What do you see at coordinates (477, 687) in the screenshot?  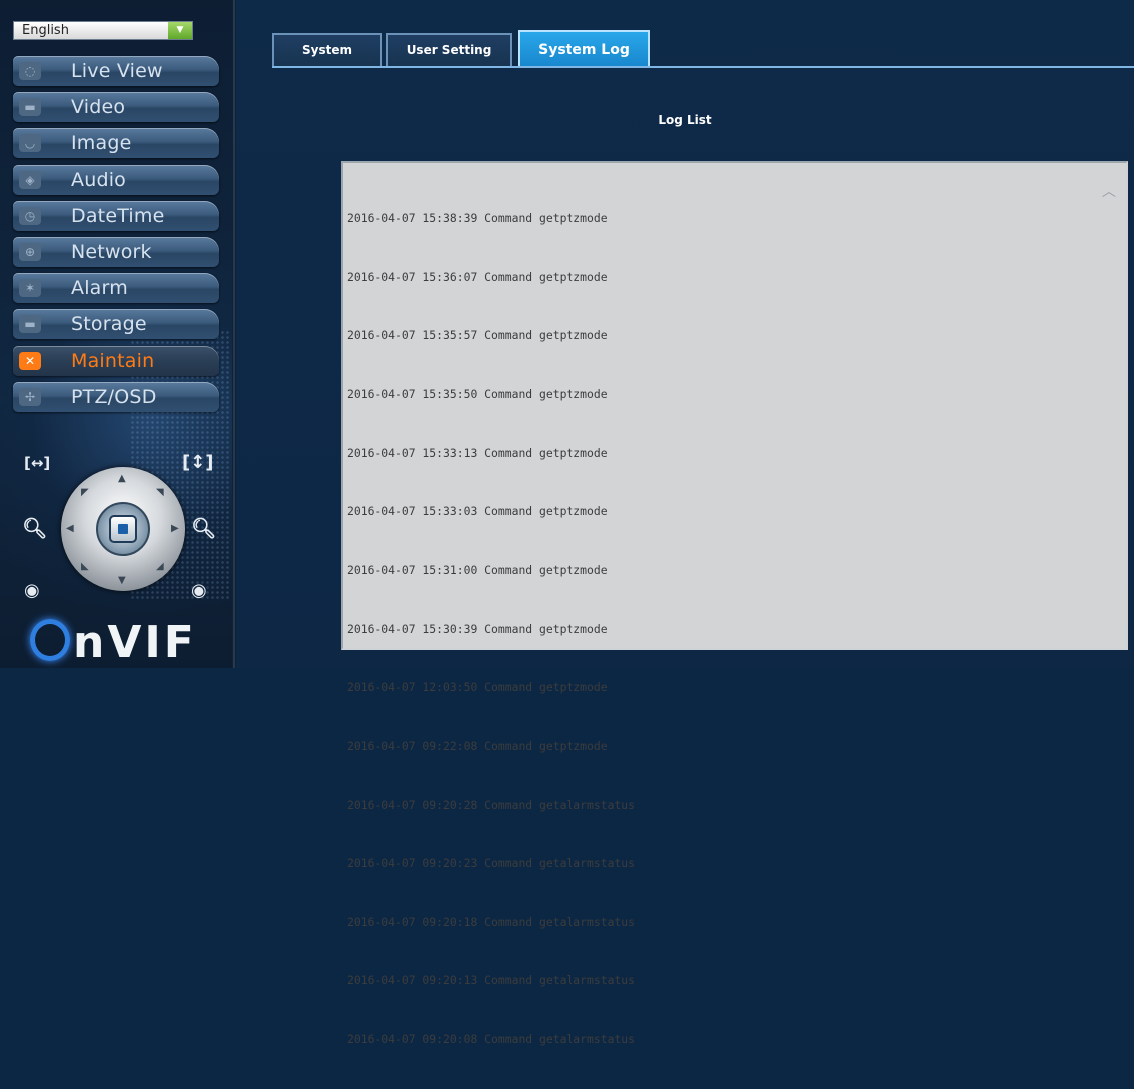 I see `log-entry: 2016-04-07 12:03:50 Command getptzmode` at bounding box center [477, 687].